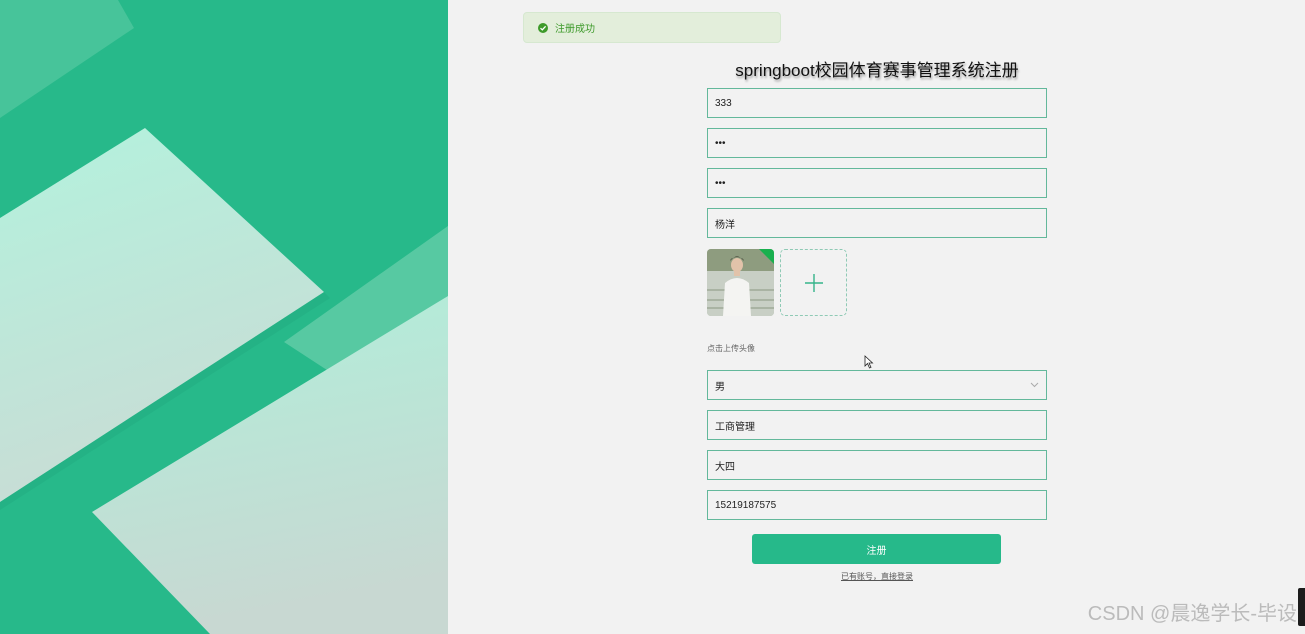 The height and width of the screenshot is (634, 1305). Describe the element at coordinates (723, 103) in the screenshot. I see `account-value: 333` at that location.